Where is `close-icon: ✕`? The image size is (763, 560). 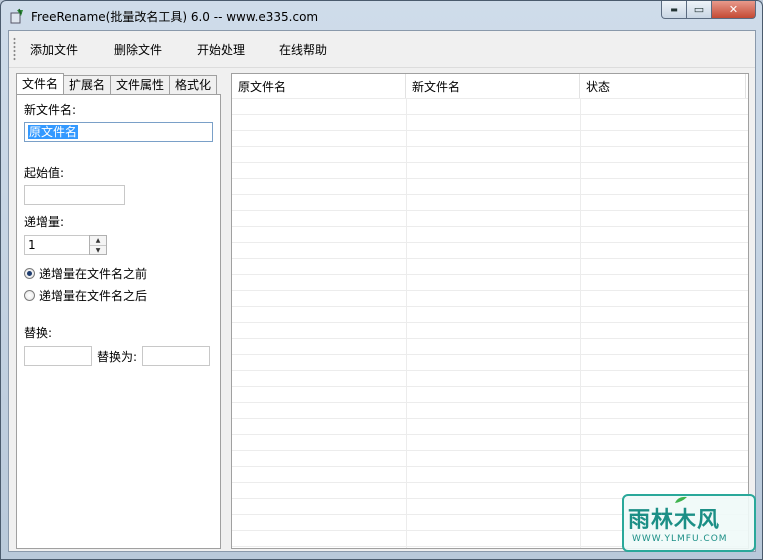 close-icon: ✕ is located at coordinates (733, 9).